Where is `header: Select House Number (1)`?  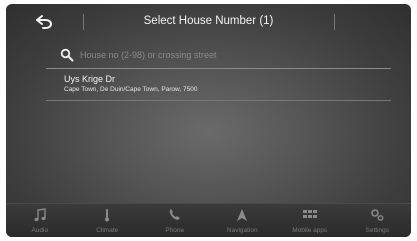
header: Select House Number (1) is located at coordinates (208, 21).